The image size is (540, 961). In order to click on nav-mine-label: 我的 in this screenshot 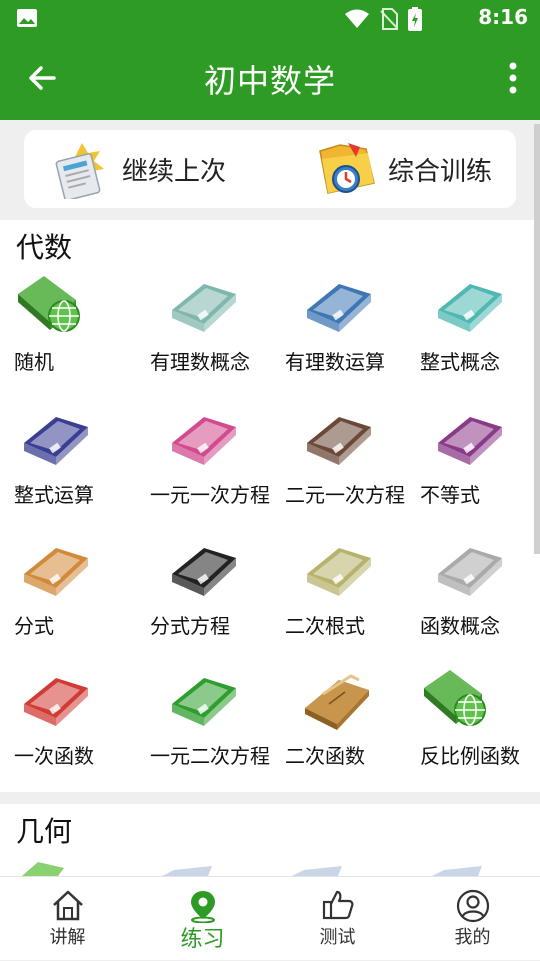, I will do `click(472, 937)`.